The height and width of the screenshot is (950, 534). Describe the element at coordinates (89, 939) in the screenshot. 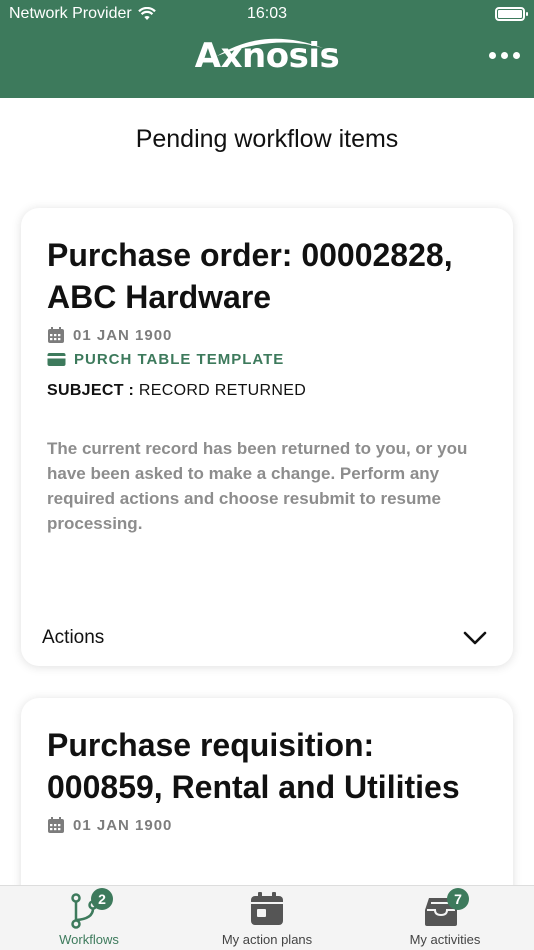

I see `tab-label: Workflows` at that location.